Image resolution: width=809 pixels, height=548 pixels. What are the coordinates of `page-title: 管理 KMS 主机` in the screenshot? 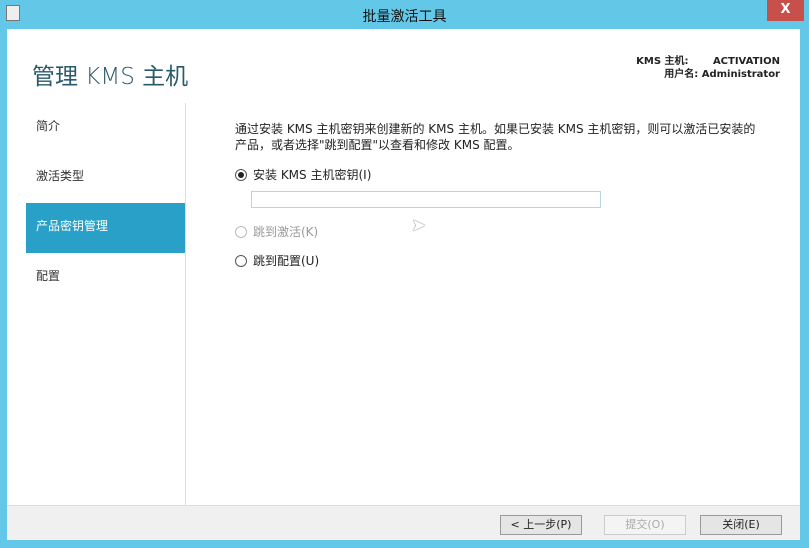 It's located at (110, 77).